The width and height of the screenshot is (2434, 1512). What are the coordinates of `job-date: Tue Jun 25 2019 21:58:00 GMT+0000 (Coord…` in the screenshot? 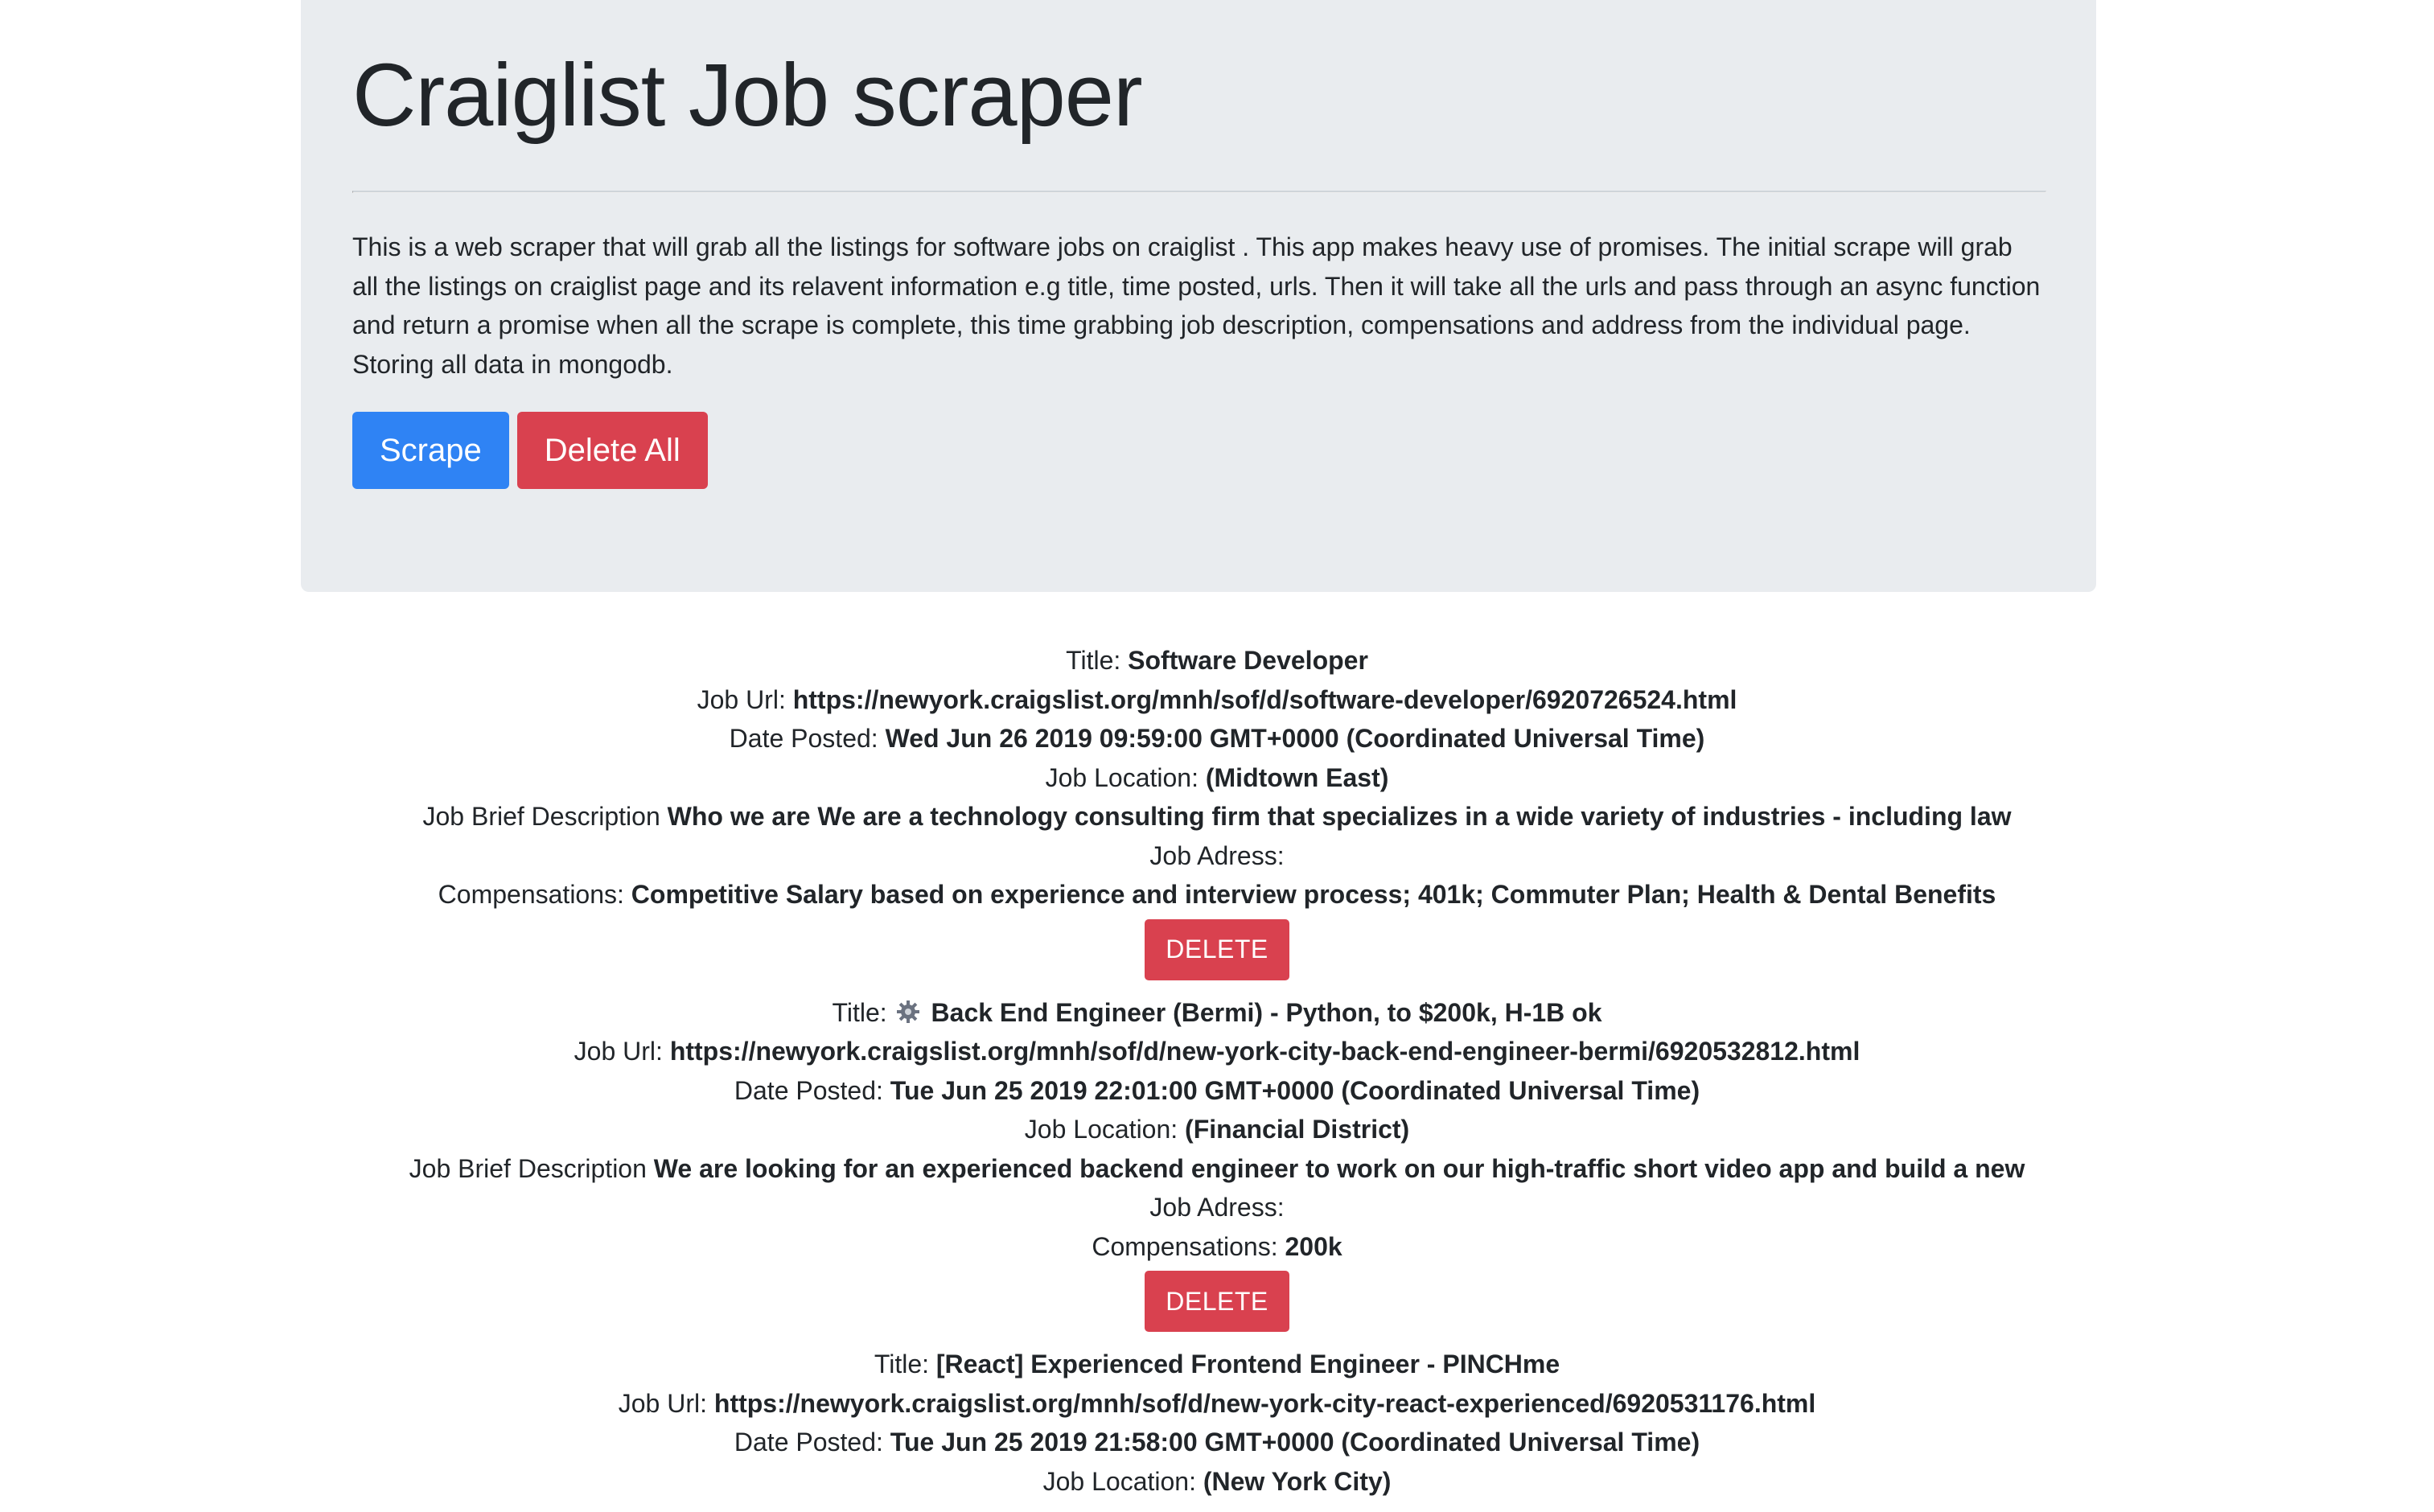 It's located at (1295, 1443).